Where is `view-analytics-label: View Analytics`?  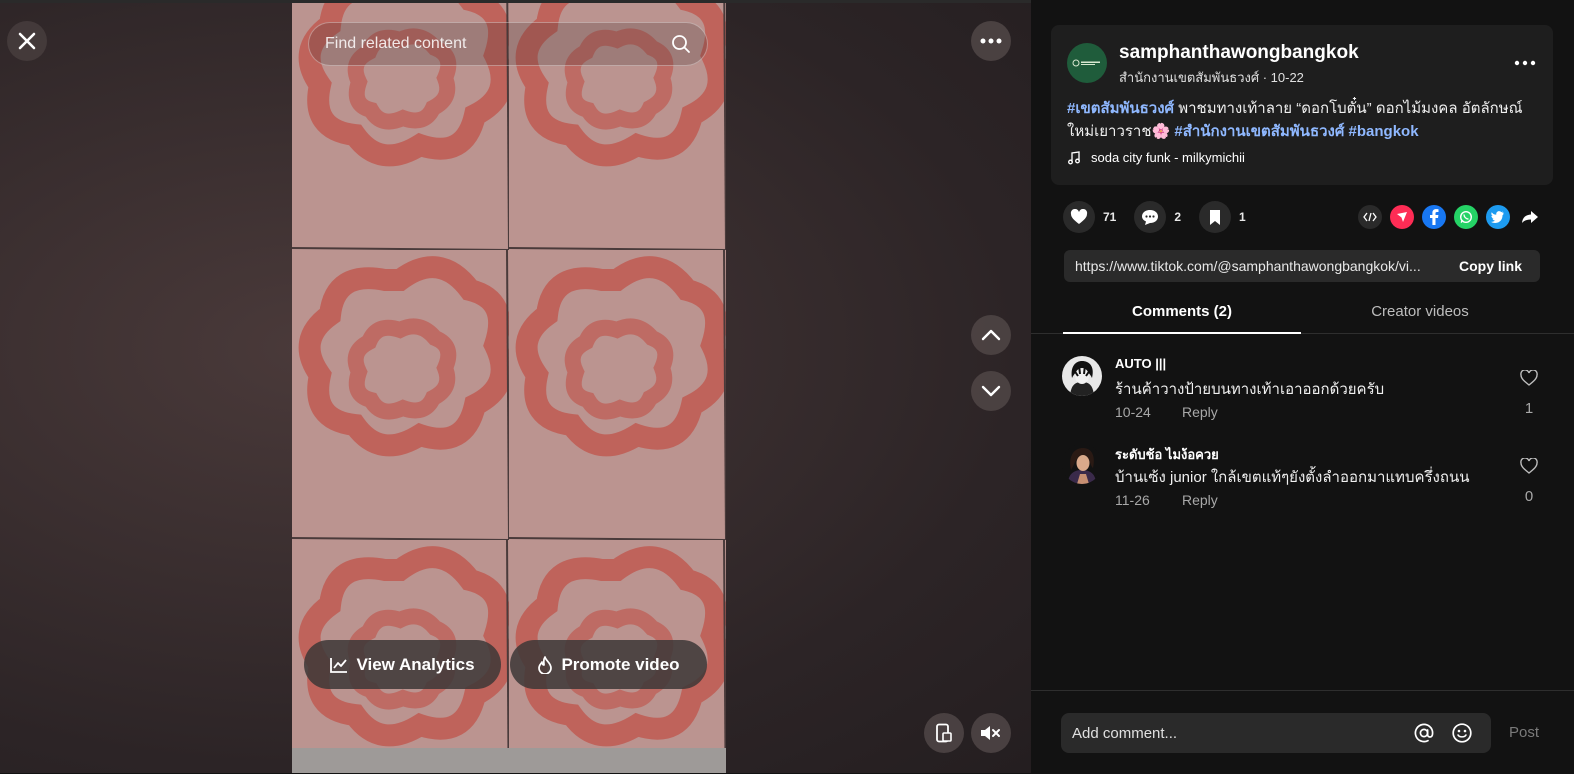
view-analytics-label: View Analytics is located at coordinates (415, 664).